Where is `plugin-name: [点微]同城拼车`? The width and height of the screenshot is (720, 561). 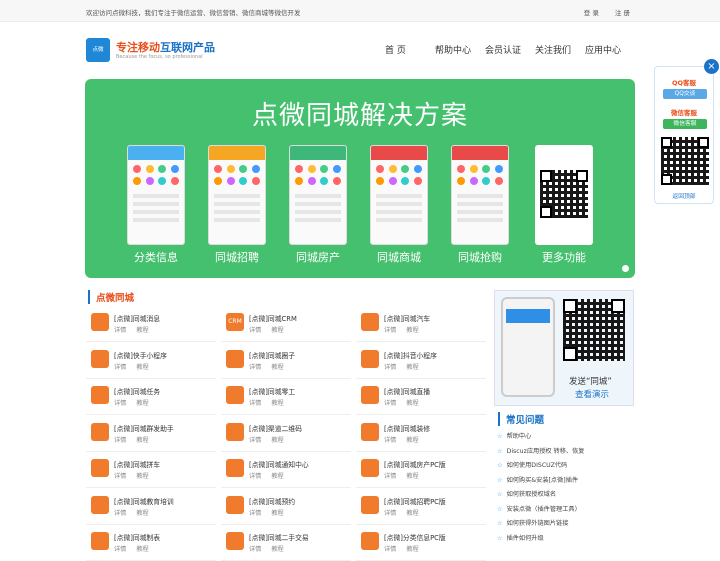 plugin-name: [点微]同城拼车 is located at coordinates (137, 464).